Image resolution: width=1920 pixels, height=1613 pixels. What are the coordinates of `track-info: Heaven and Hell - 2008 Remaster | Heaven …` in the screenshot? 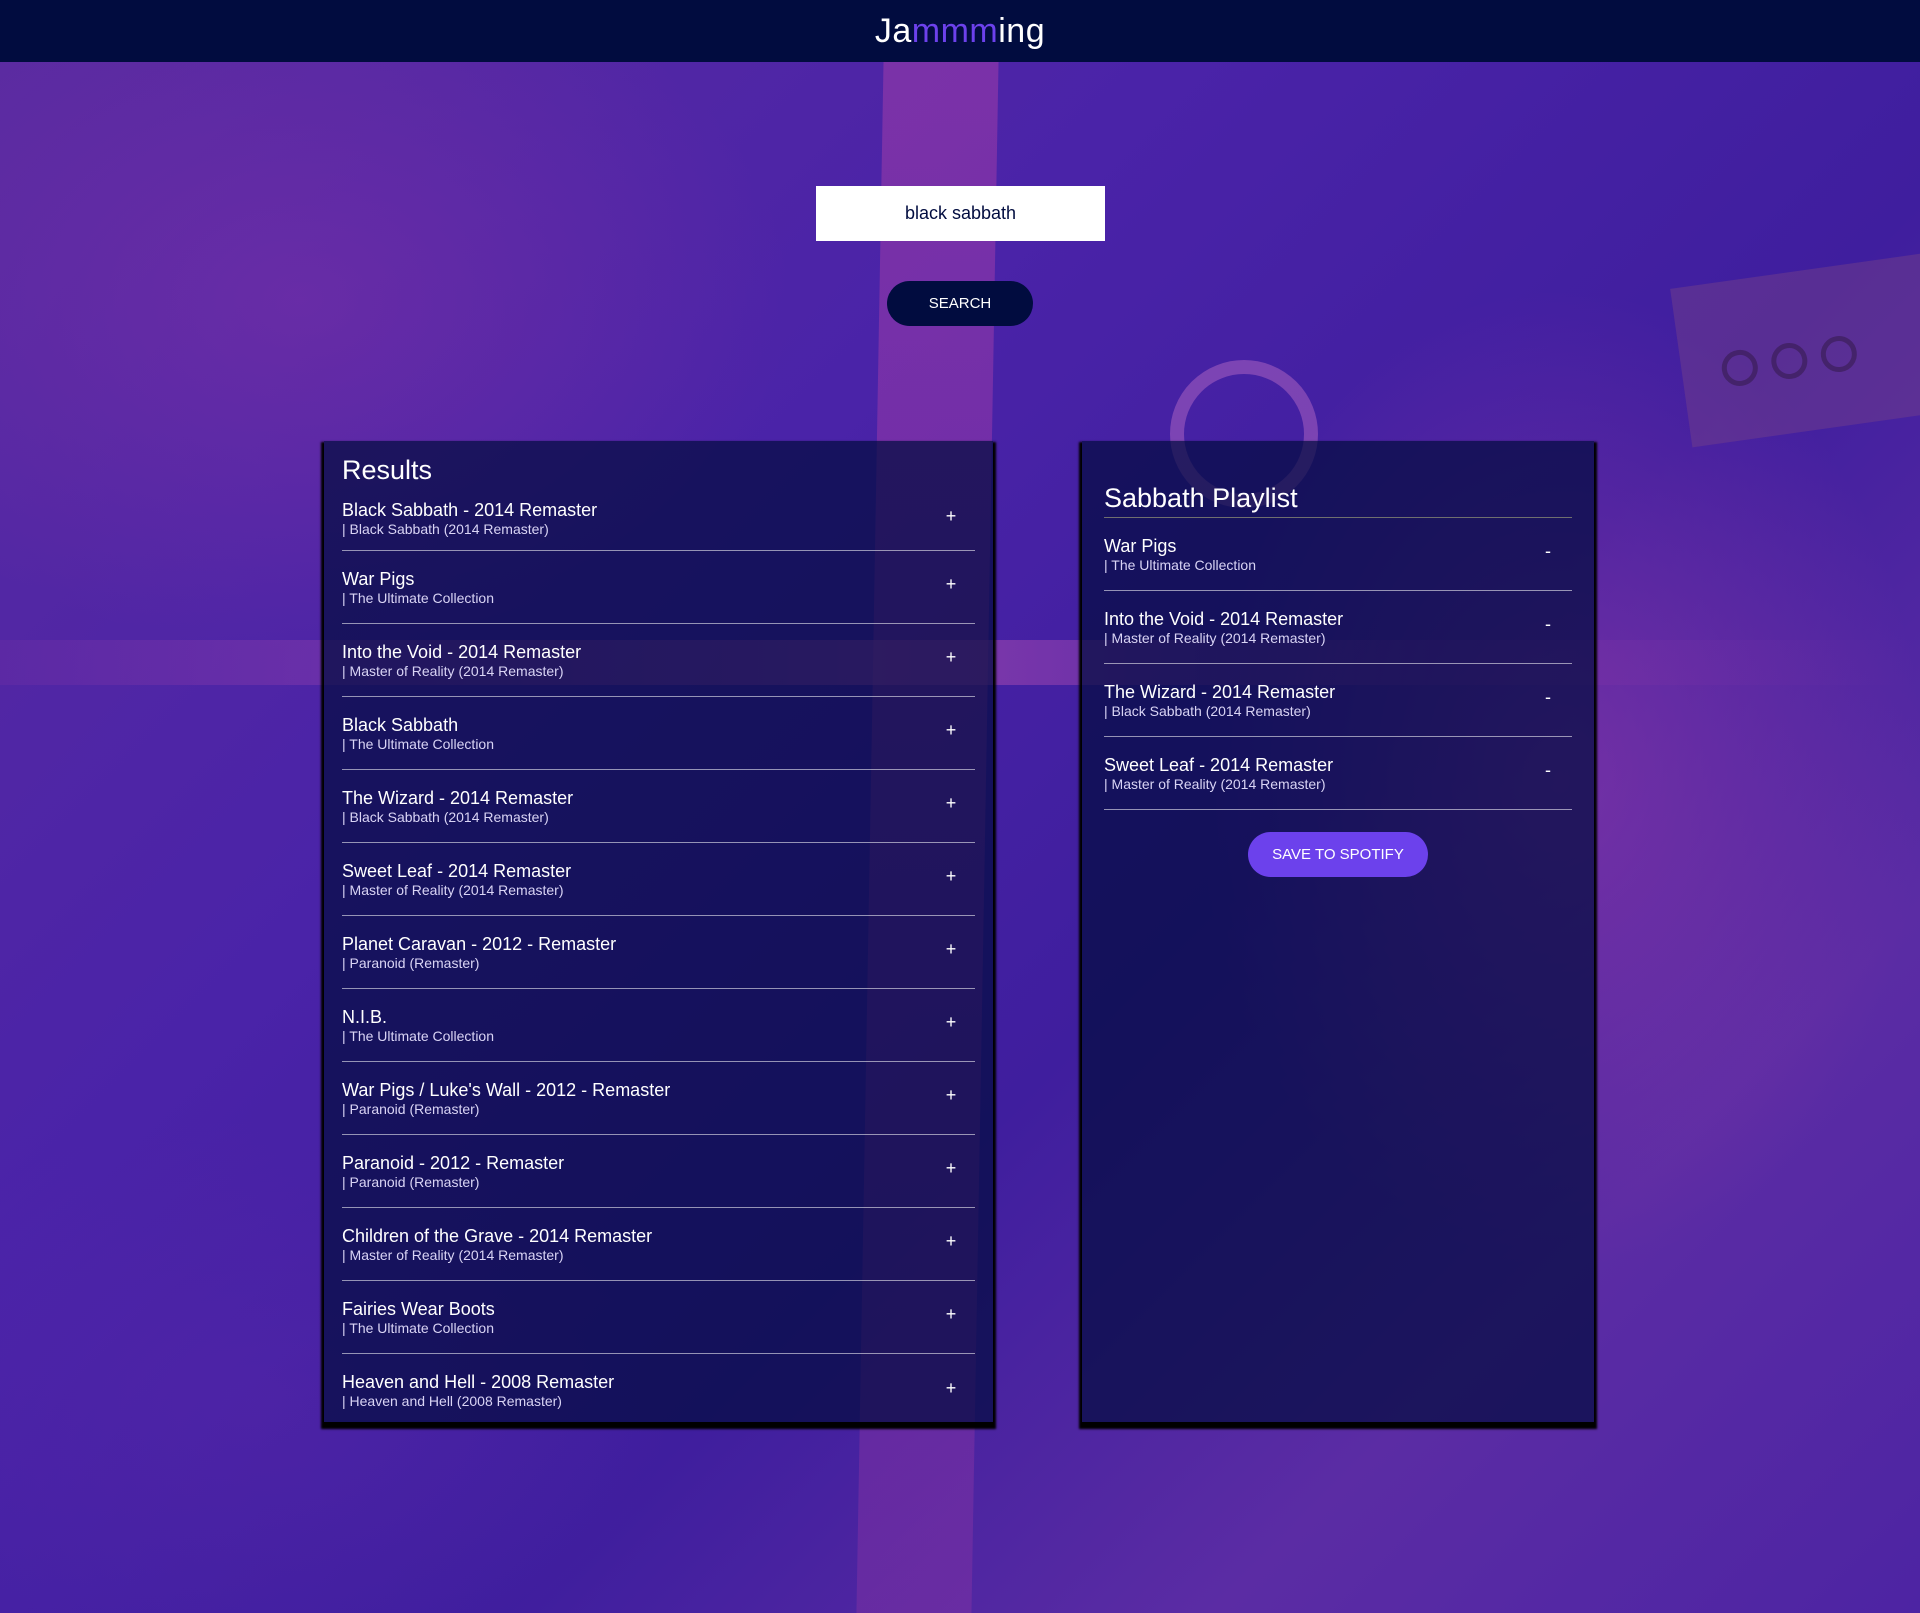 It's located at (478, 1390).